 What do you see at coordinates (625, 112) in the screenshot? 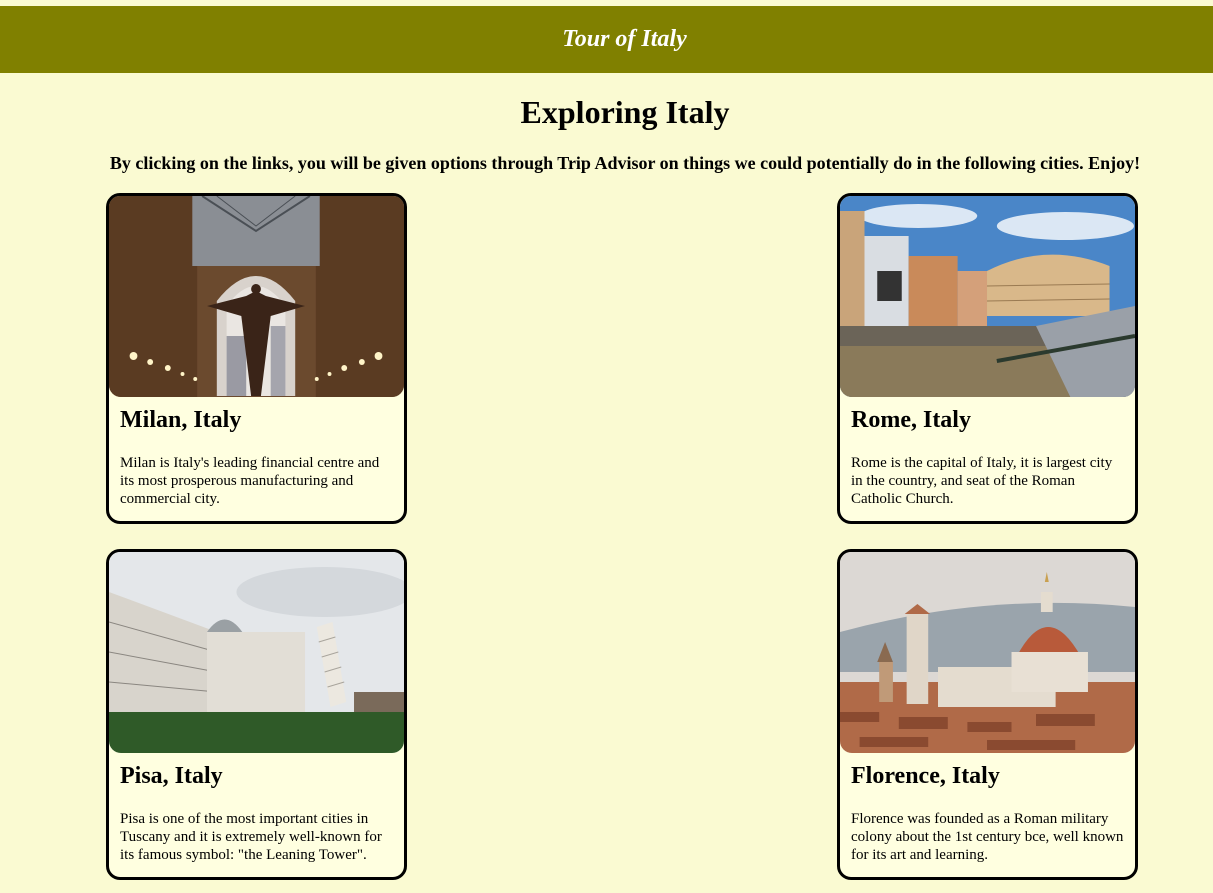
I see `page-title: Exploring Italy` at bounding box center [625, 112].